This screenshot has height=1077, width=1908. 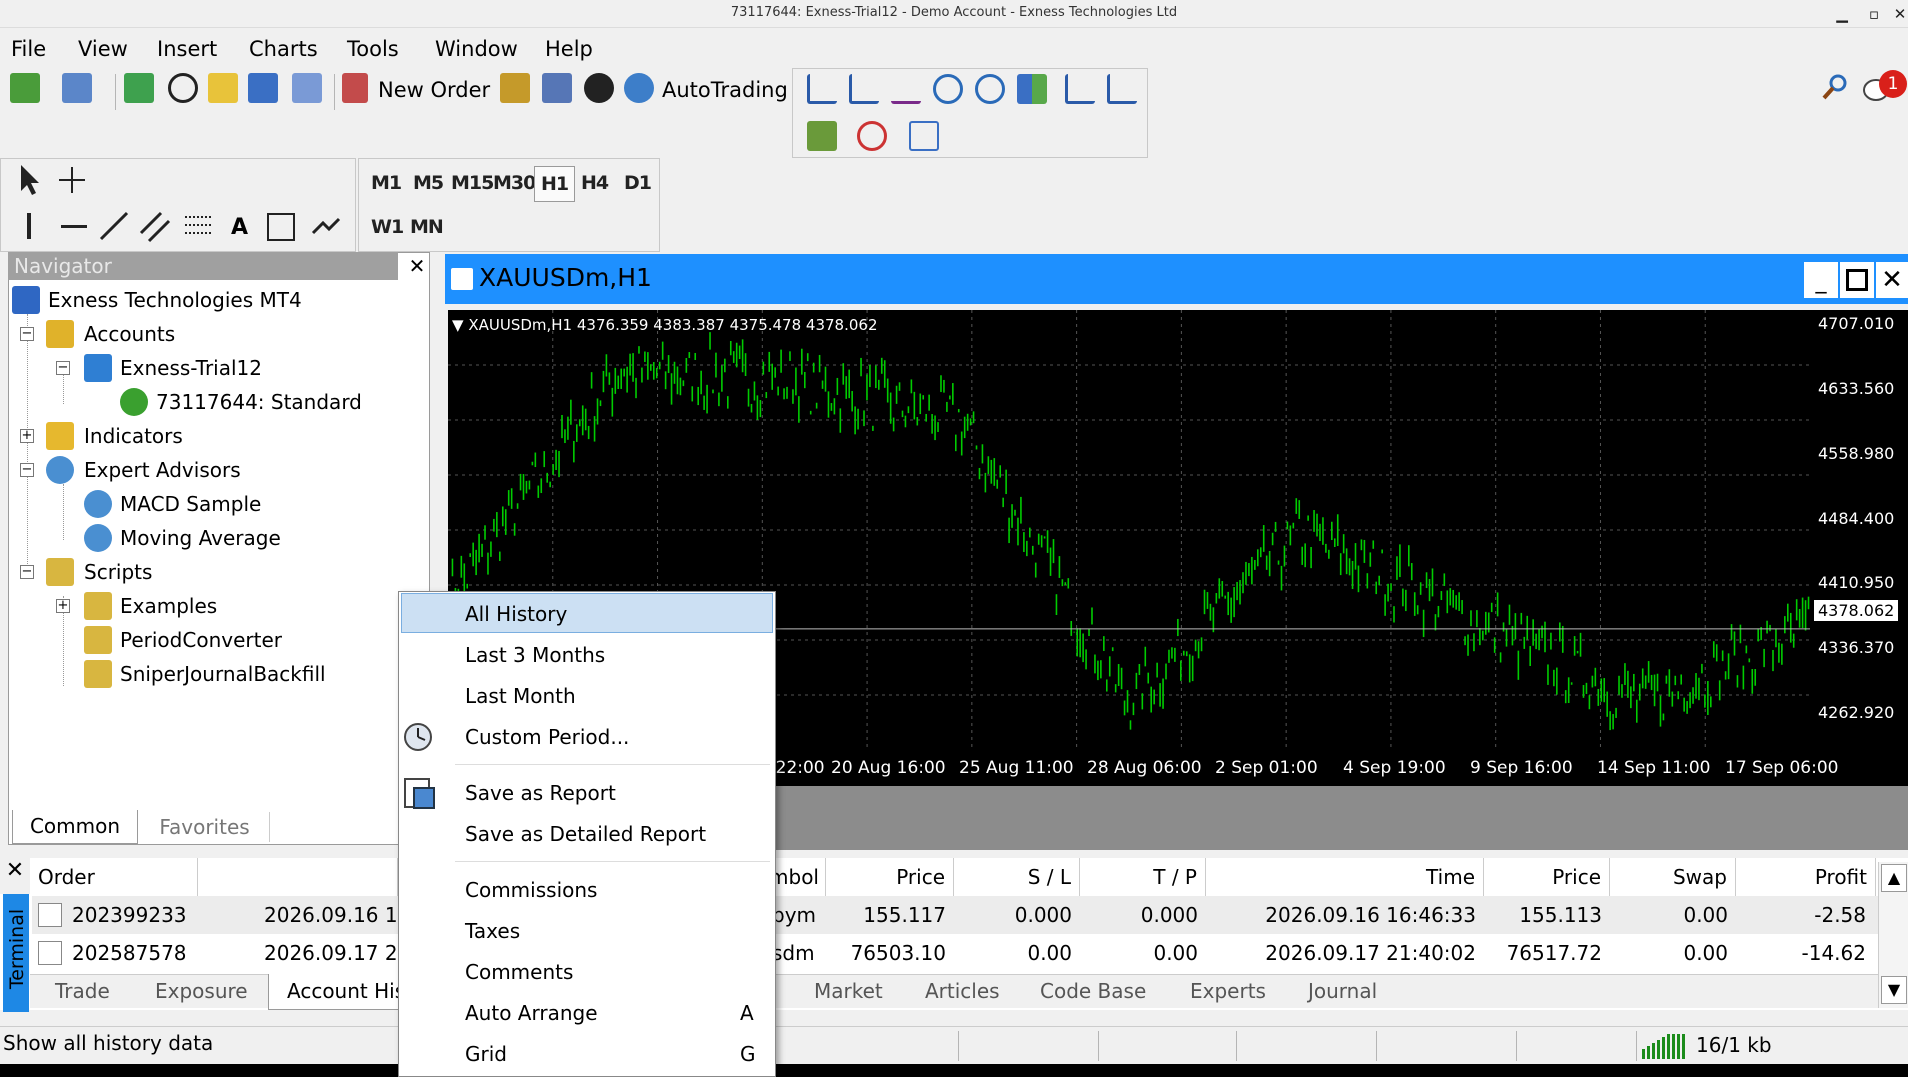 I want to click on text-tool-icon: A, so click(x=239, y=227).